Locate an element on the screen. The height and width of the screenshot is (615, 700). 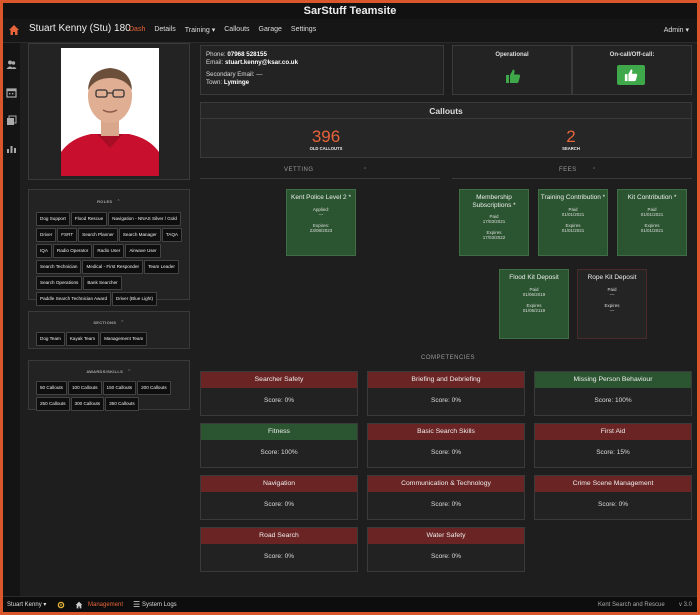
competency-card: Missing Person Behaviour Score: 100% is located at coordinates (613, 393).